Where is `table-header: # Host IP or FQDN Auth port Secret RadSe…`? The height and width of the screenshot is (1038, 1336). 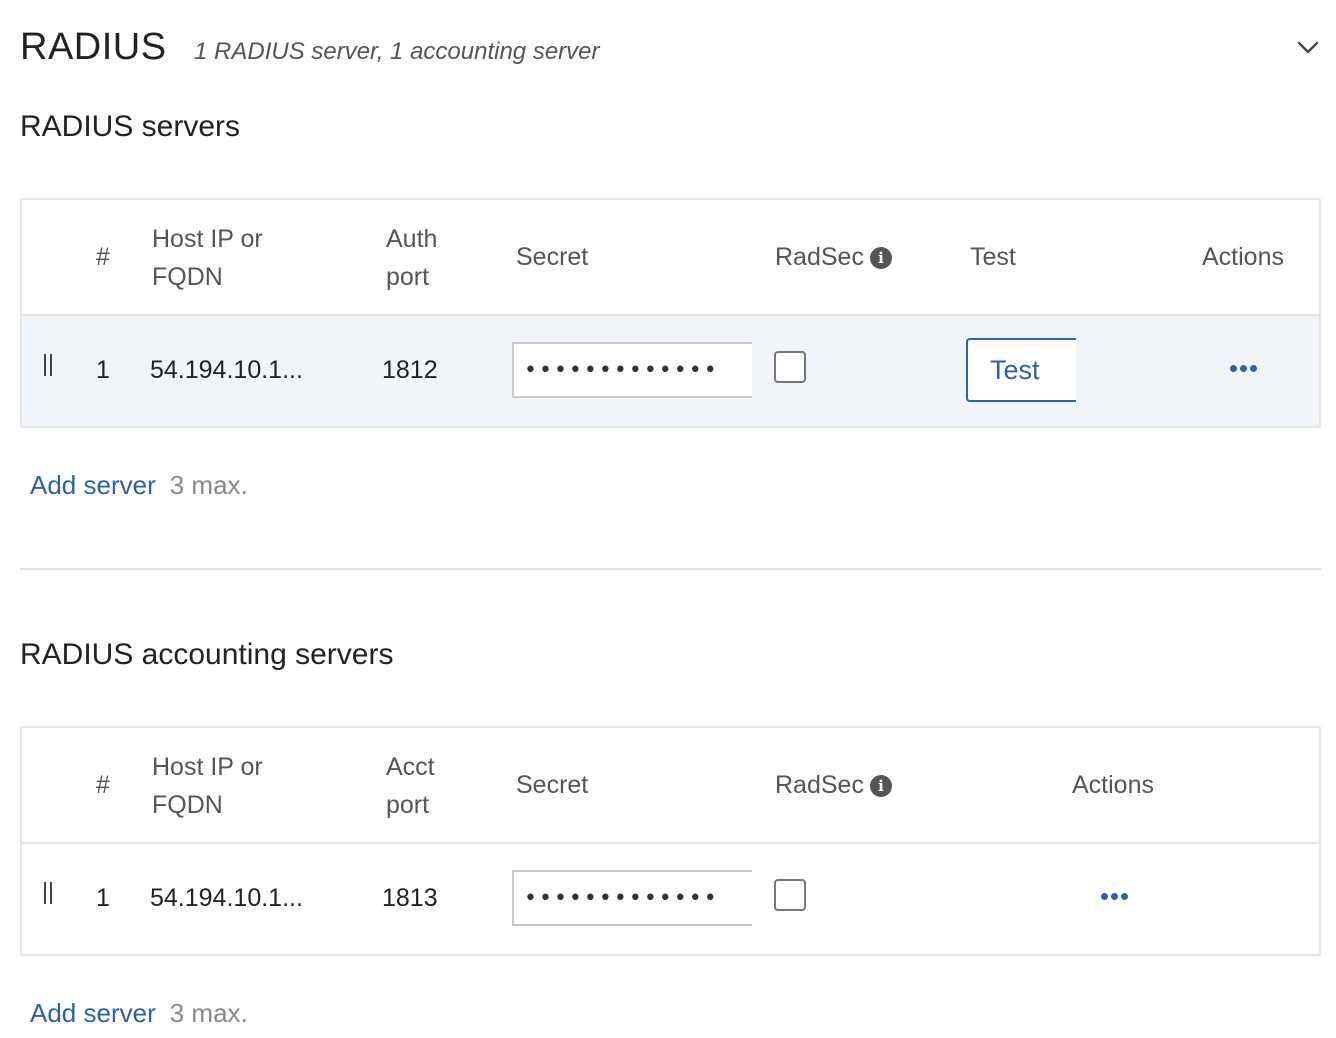
table-header: # Host IP or FQDN Auth port Secret RadSe… is located at coordinates (670, 258).